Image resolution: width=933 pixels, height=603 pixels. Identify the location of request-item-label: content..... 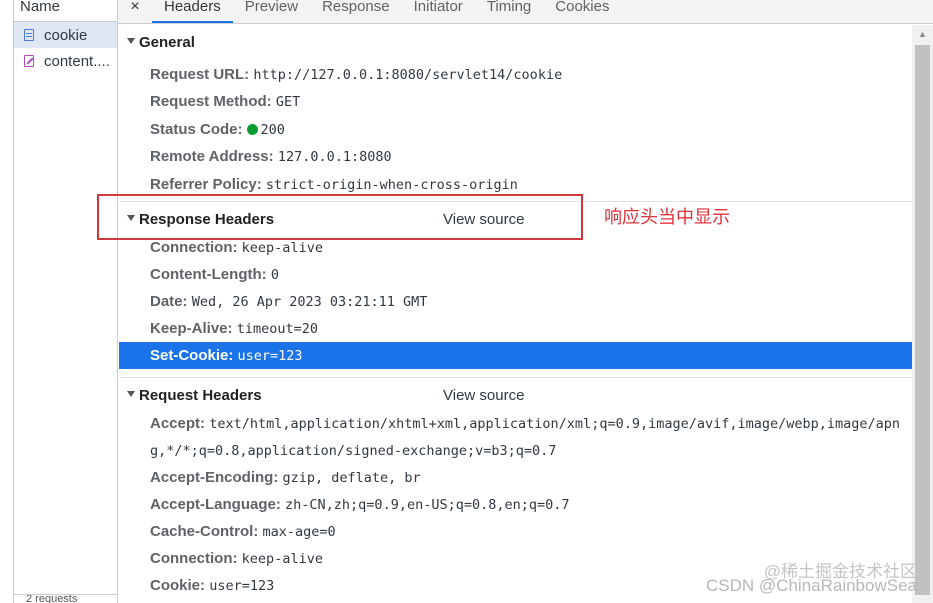
(77, 61).